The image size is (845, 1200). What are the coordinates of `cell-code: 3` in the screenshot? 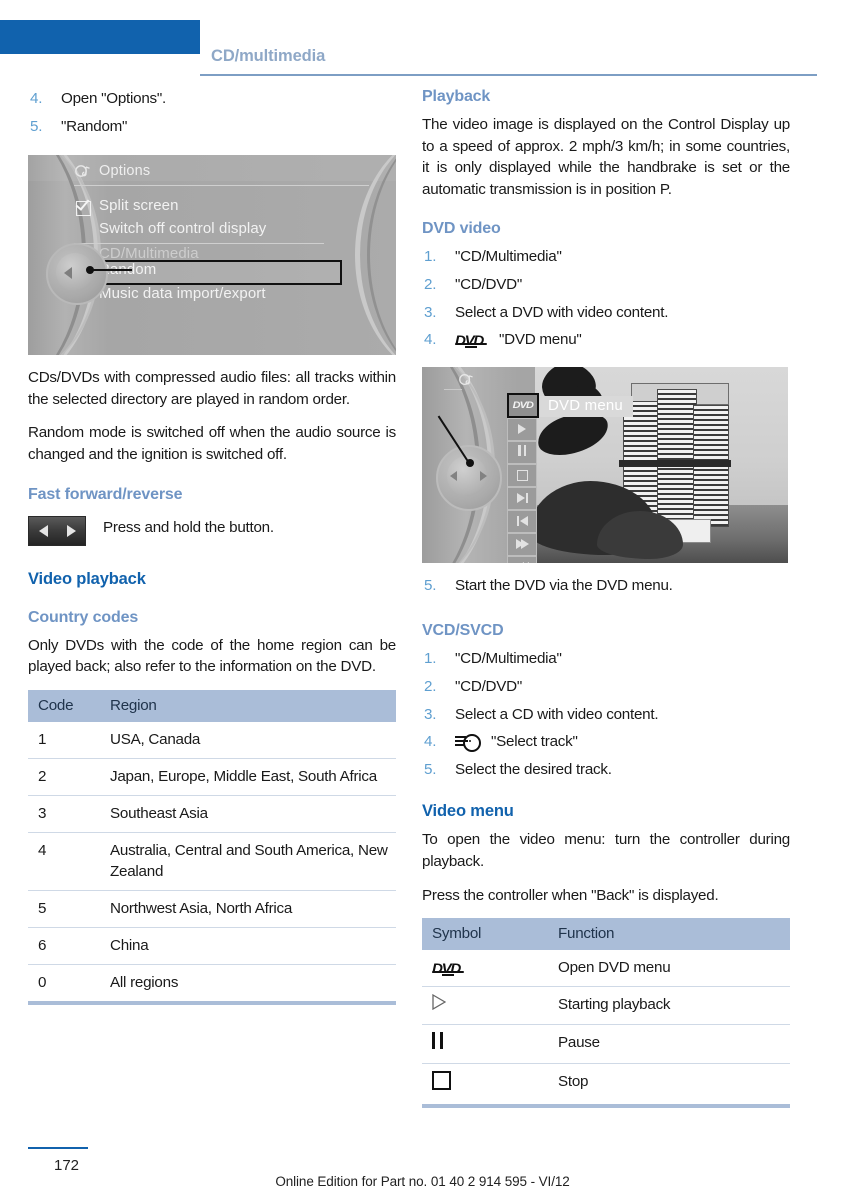 It's located at (64, 814).